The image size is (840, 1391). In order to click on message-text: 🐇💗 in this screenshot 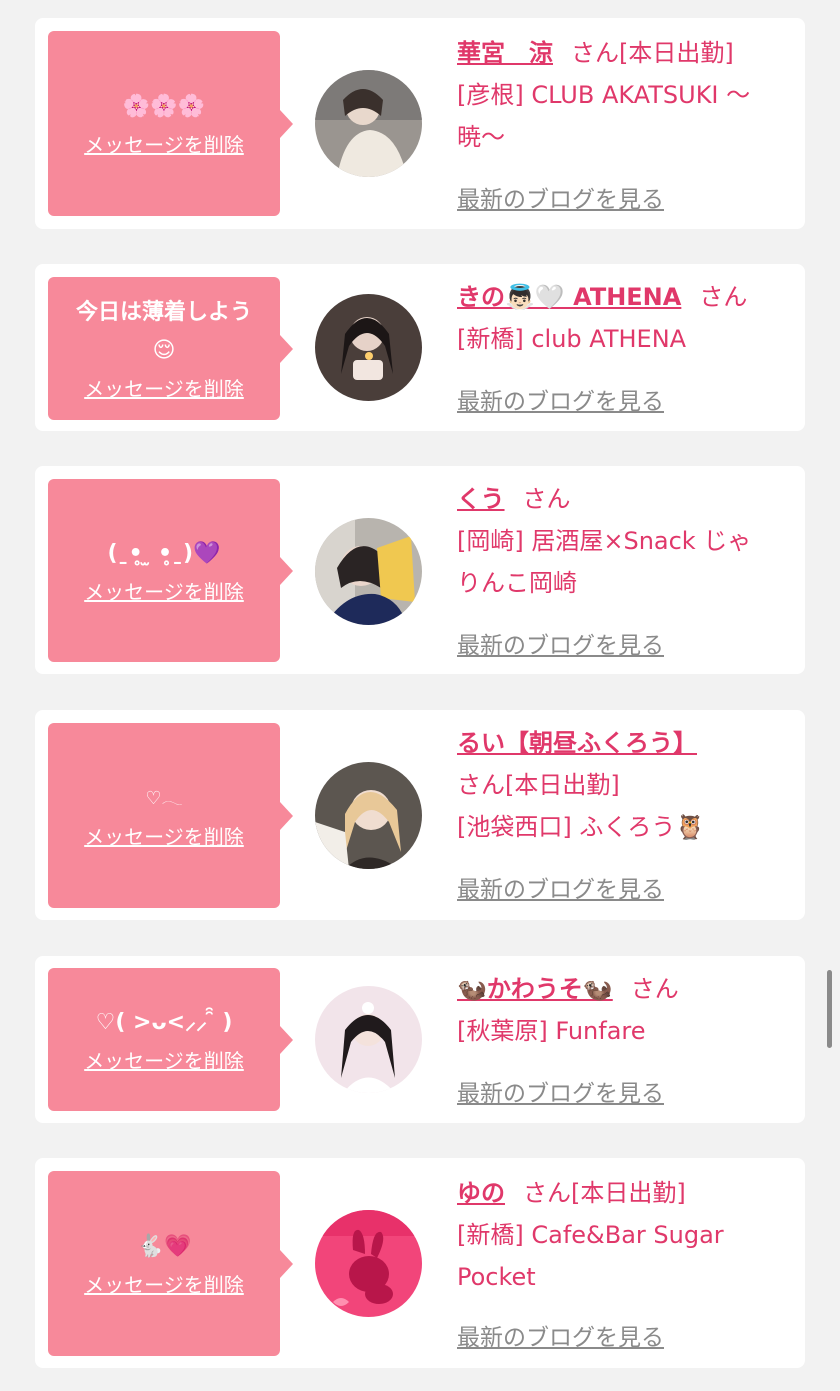, I will do `click(164, 1246)`.